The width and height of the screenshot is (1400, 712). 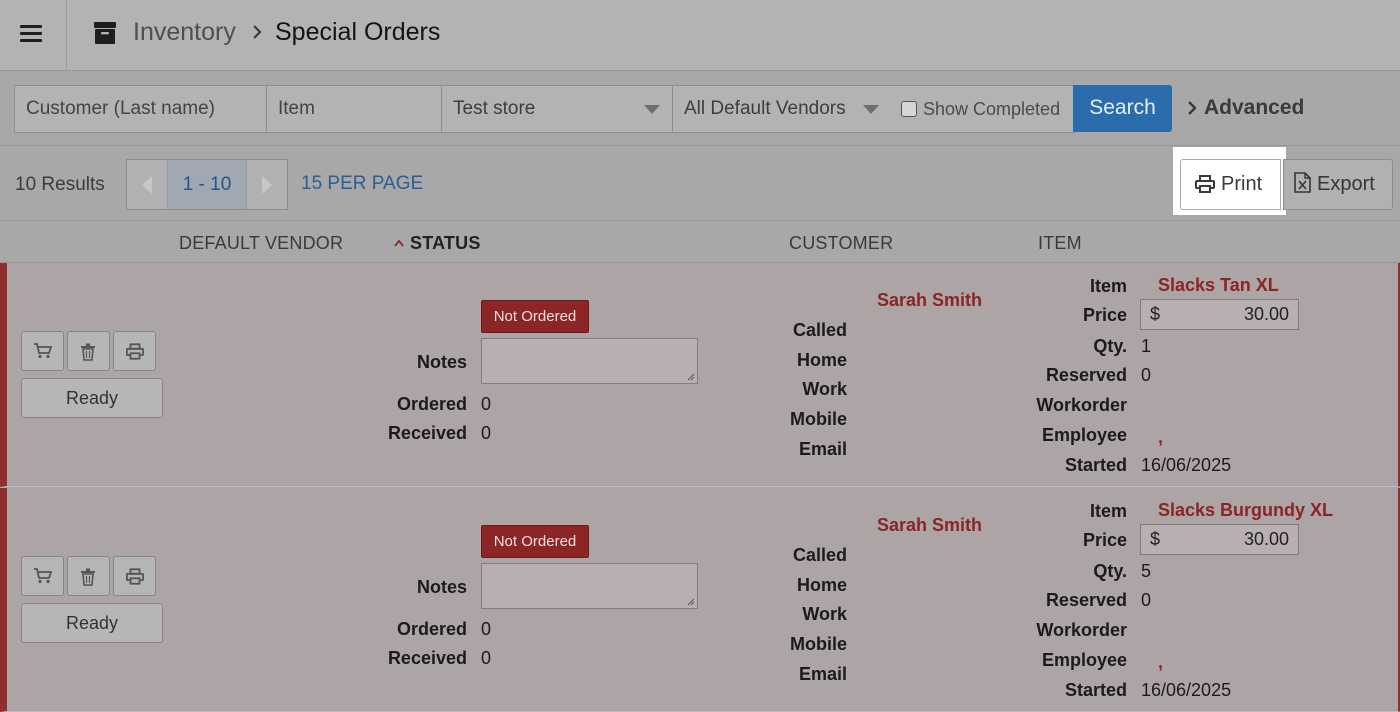 I want to click on item-name-link: Slacks Tan XL, so click(x=1218, y=285).